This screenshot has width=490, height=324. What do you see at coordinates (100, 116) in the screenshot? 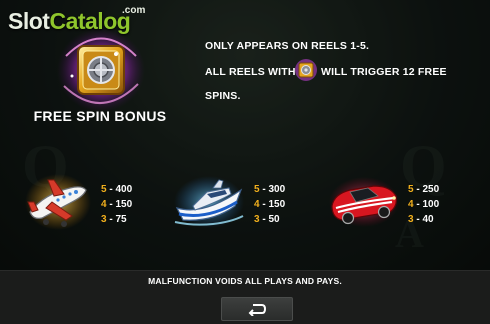
I see `free-spin-bonus-title: FREE SPIN BONUS` at bounding box center [100, 116].